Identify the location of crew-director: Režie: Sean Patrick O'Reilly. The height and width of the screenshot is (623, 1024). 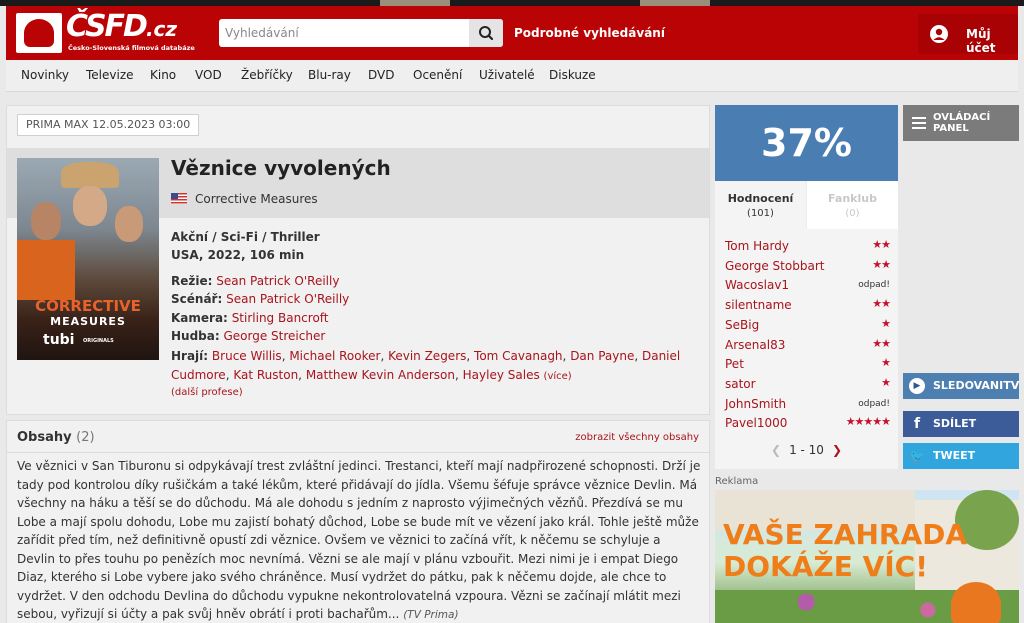
(255, 281).